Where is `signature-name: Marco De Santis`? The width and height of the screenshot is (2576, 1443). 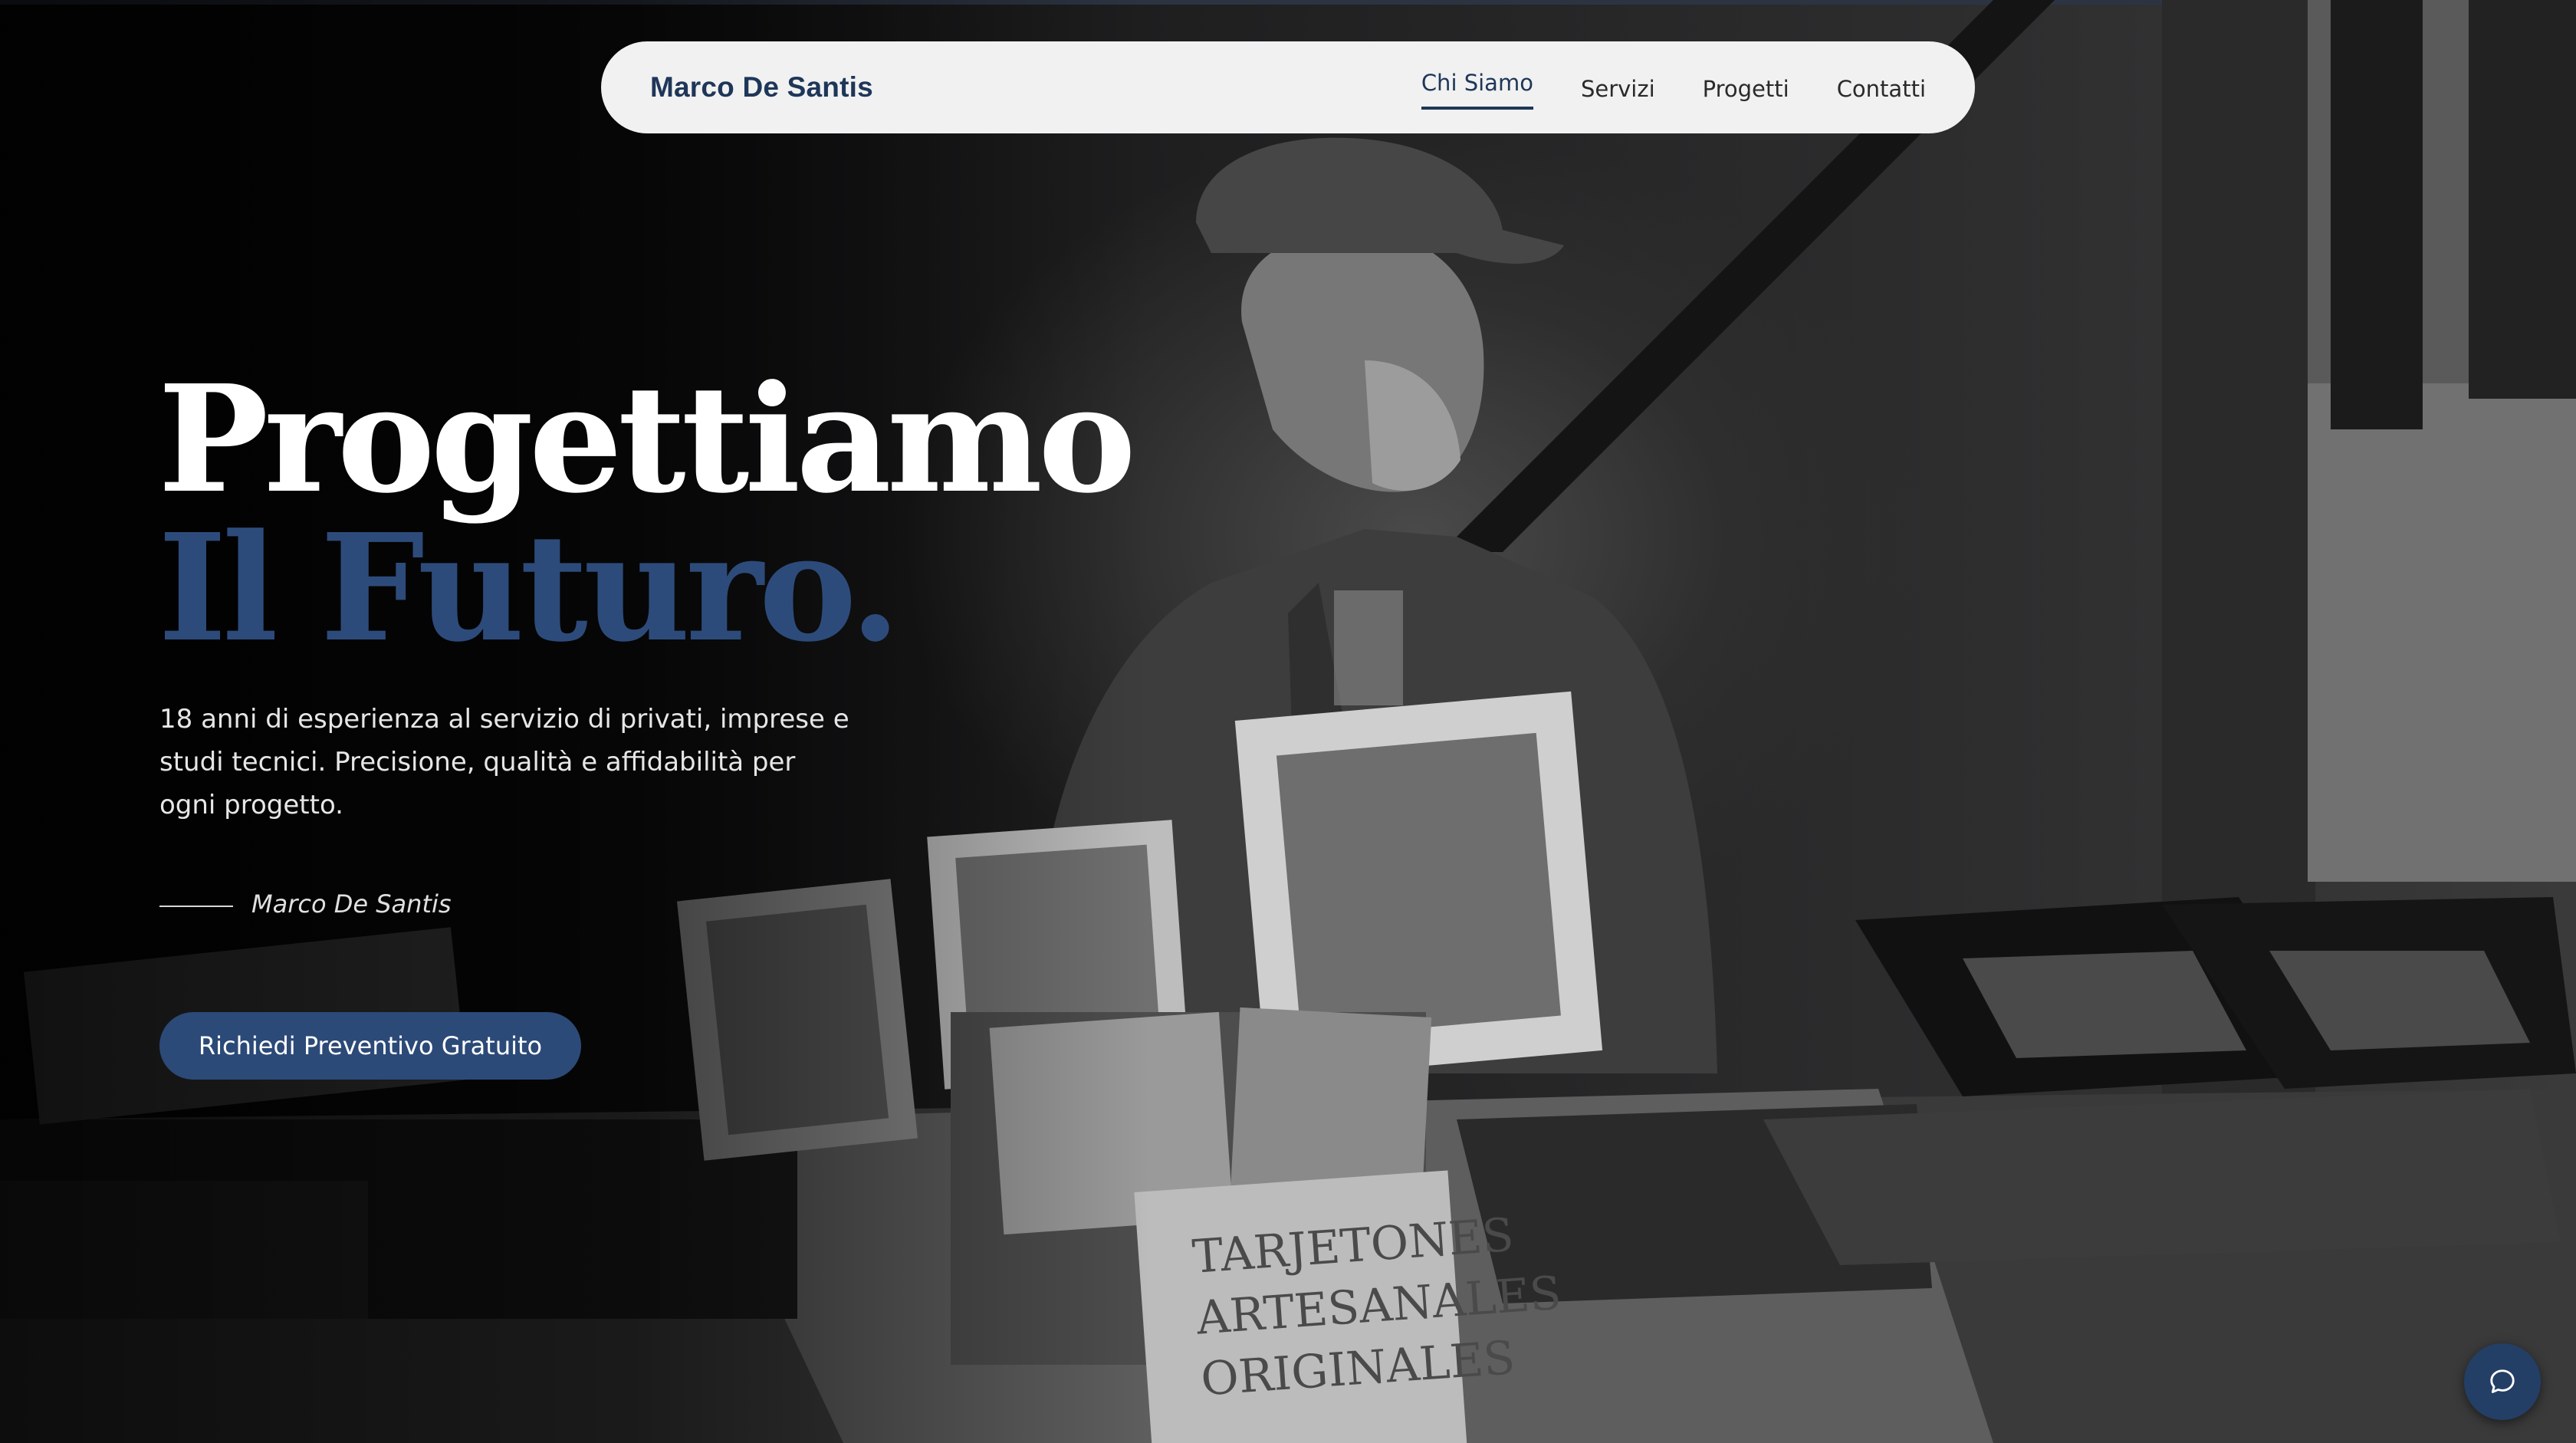 signature-name: Marco De Santis is located at coordinates (352, 904).